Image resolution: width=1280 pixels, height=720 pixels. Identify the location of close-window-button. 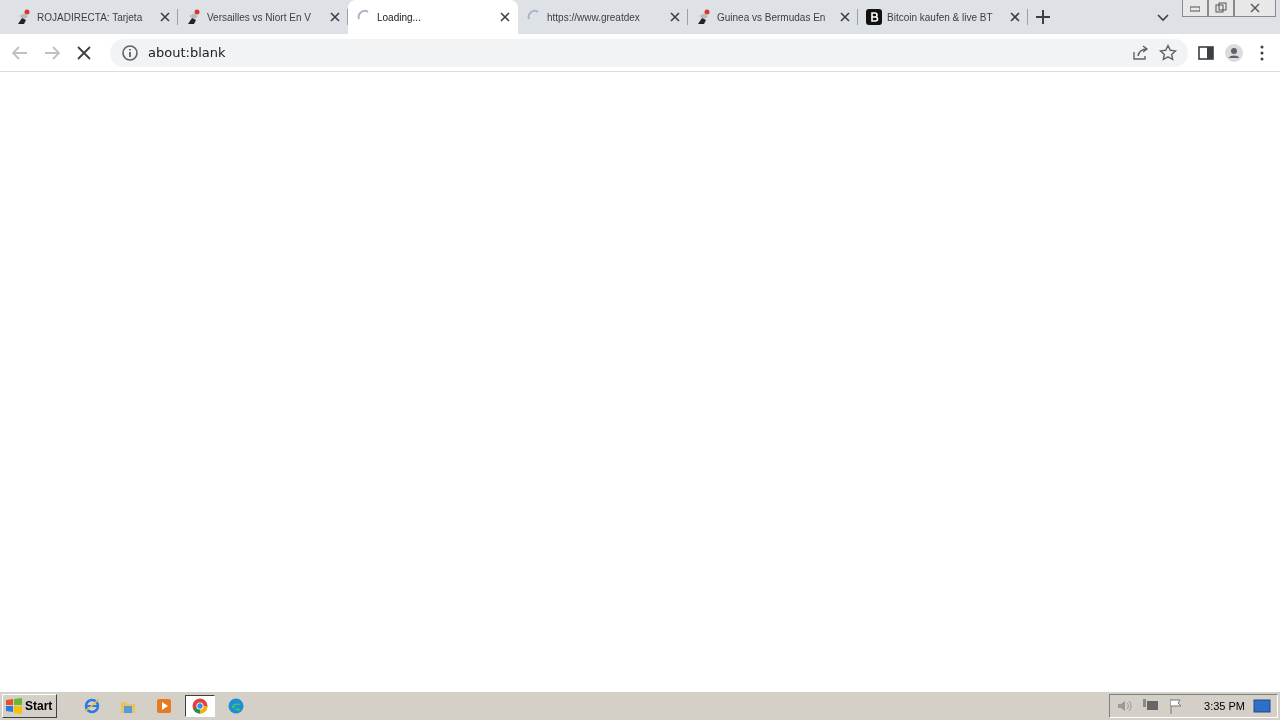
(1255, 8).